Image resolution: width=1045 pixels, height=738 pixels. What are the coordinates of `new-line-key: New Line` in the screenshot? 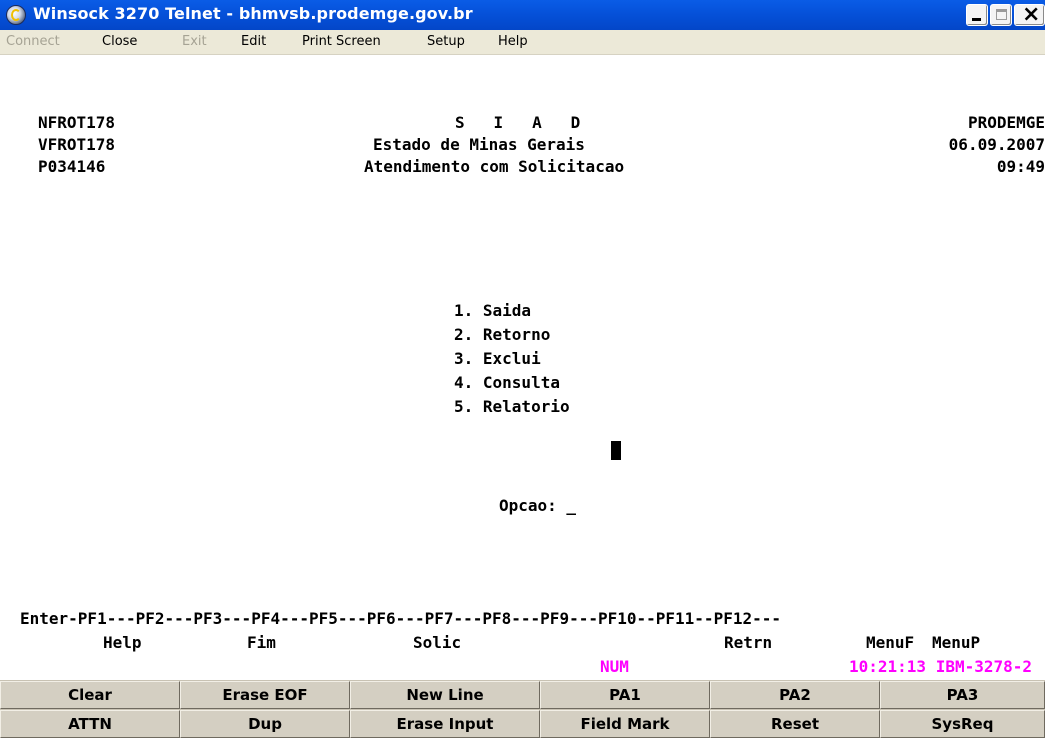 It's located at (445, 695).